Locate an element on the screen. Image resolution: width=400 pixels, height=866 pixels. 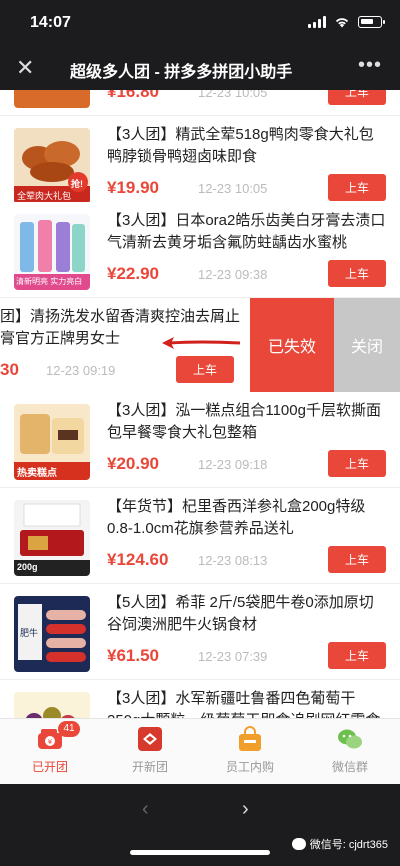
item-time: 12-23 07:39 is located at coordinates (233, 656).